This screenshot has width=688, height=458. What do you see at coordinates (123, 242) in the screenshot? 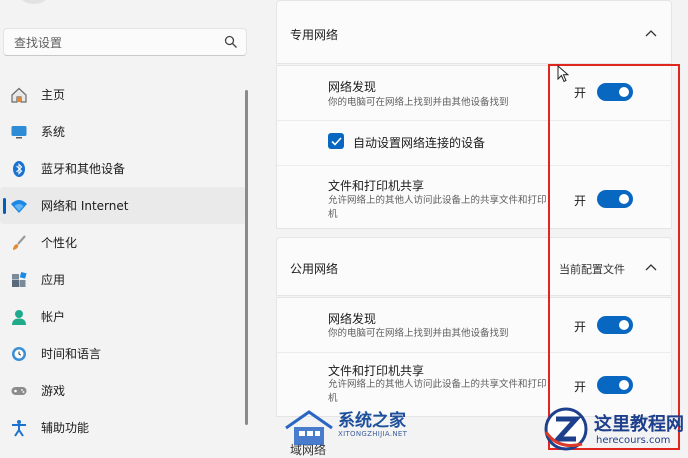
I see `nav-item-personalization: 个性化` at bounding box center [123, 242].